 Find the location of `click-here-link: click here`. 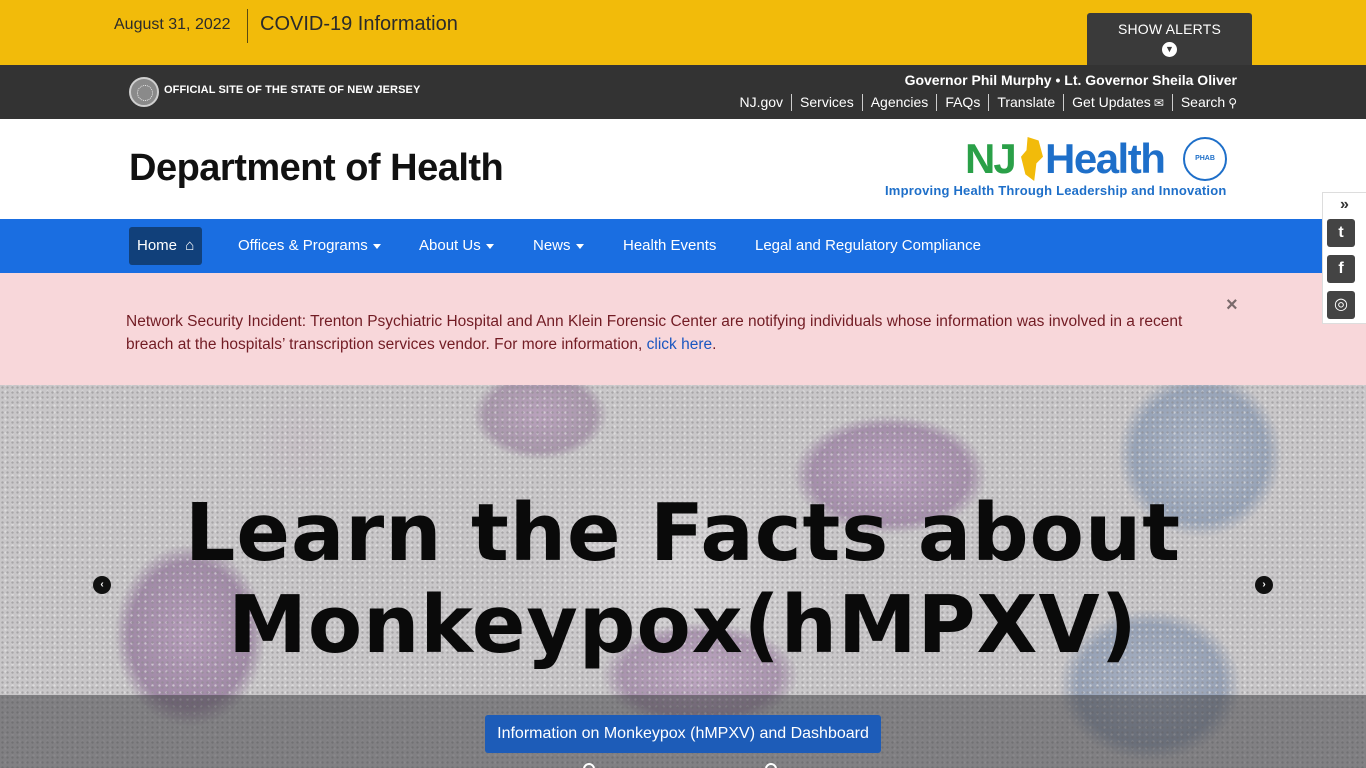

click-here-link: click here is located at coordinates (679, 344).